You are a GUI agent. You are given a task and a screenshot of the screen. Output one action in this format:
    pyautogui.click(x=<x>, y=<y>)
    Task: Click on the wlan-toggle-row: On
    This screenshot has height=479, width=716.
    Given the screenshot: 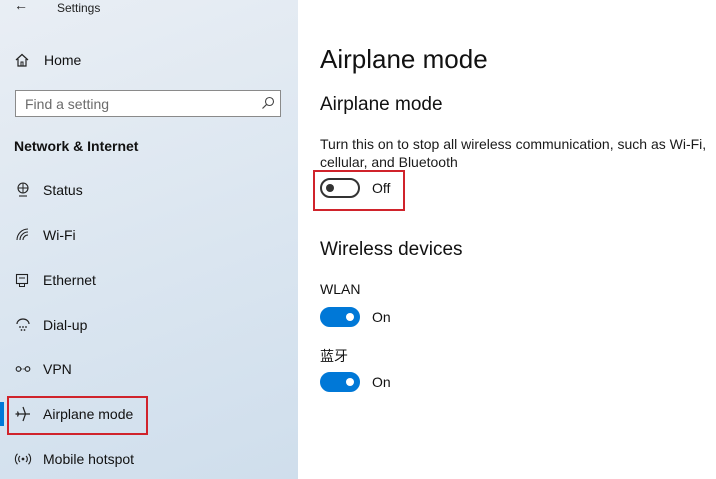 What is the action you would take?
    pyautogui.click(x=395, y=318)
    